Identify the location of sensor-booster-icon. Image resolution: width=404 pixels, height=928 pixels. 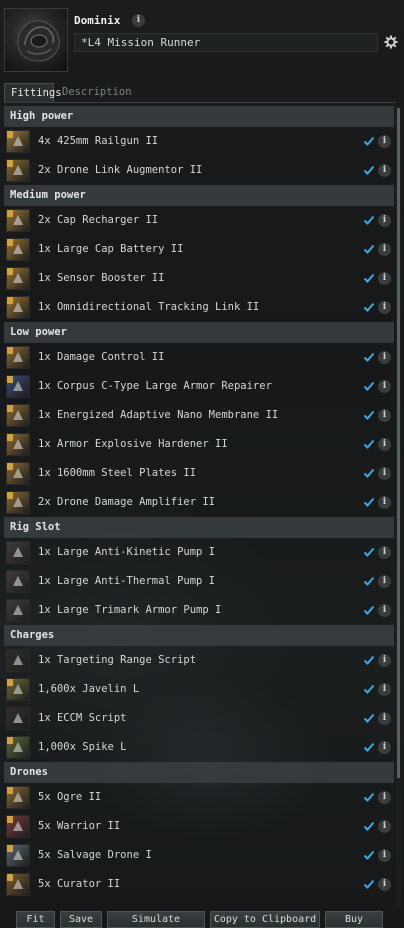
(18, 278).